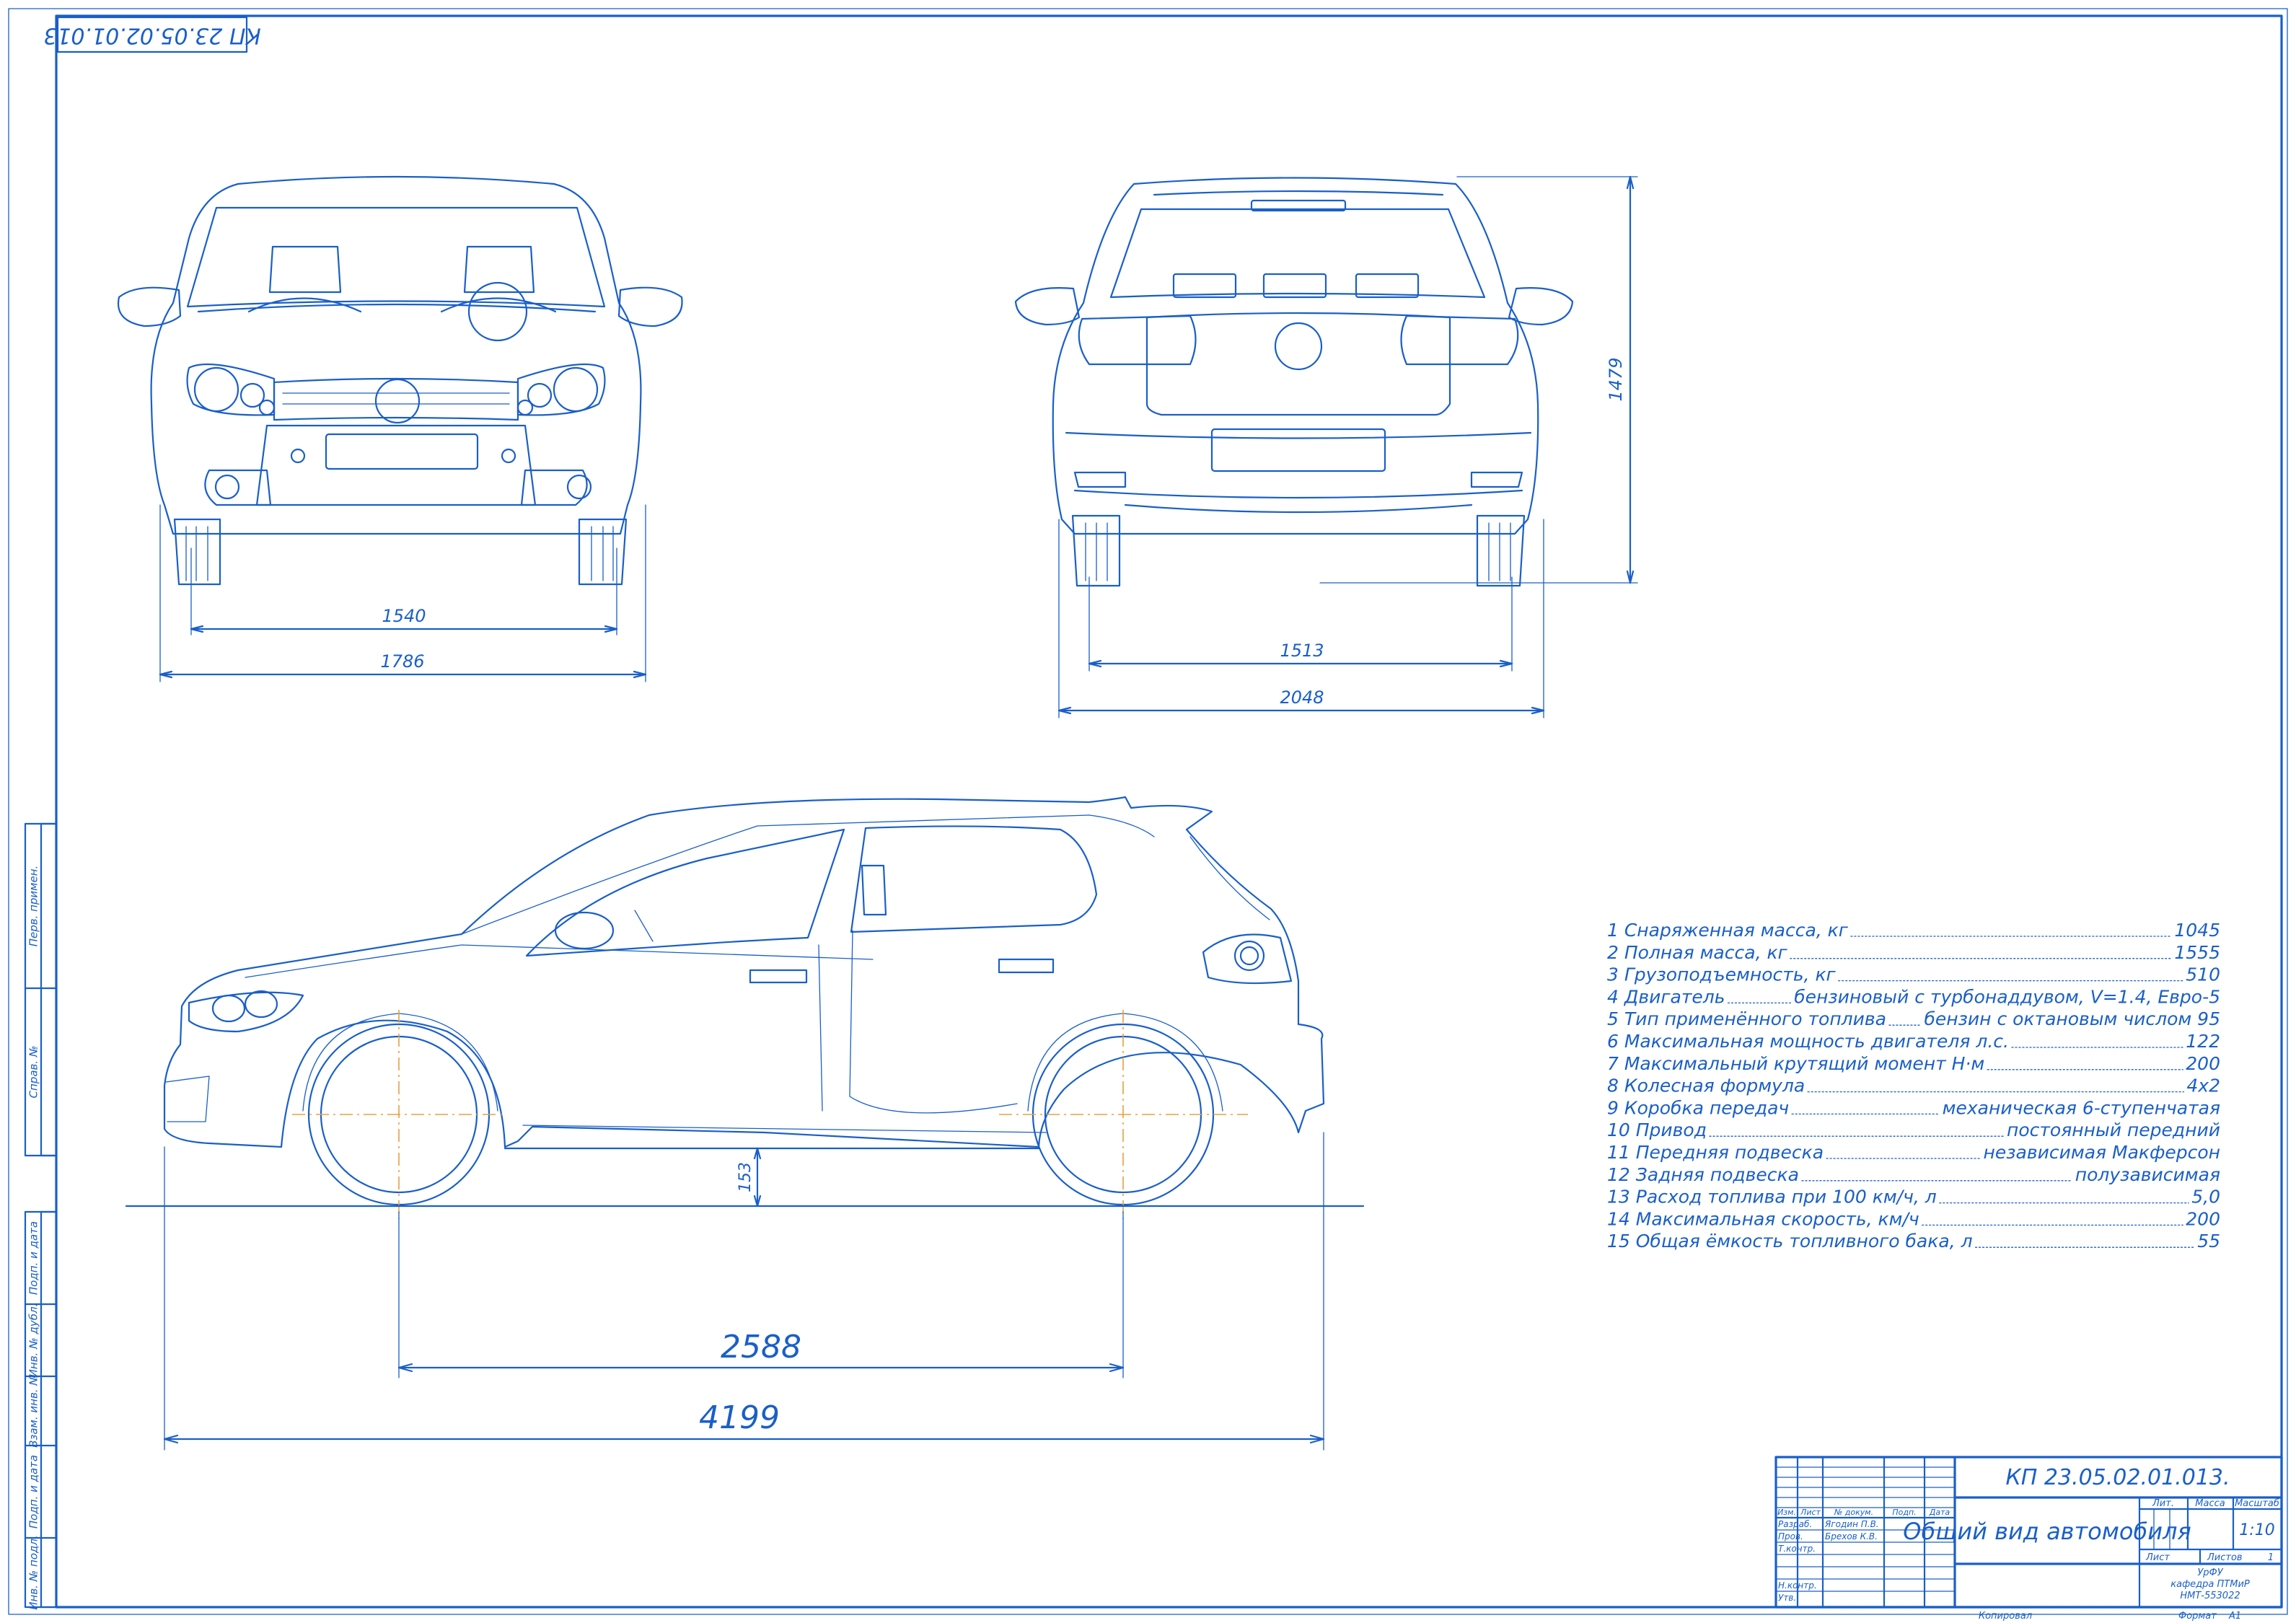 The height and width of the screenshot is (1623, 2296). What do you see at coordinates (1706, 1086) in the screenshot?
I see `spec-label: 8 Колесная формула` at bounding box center [1706, 1086].